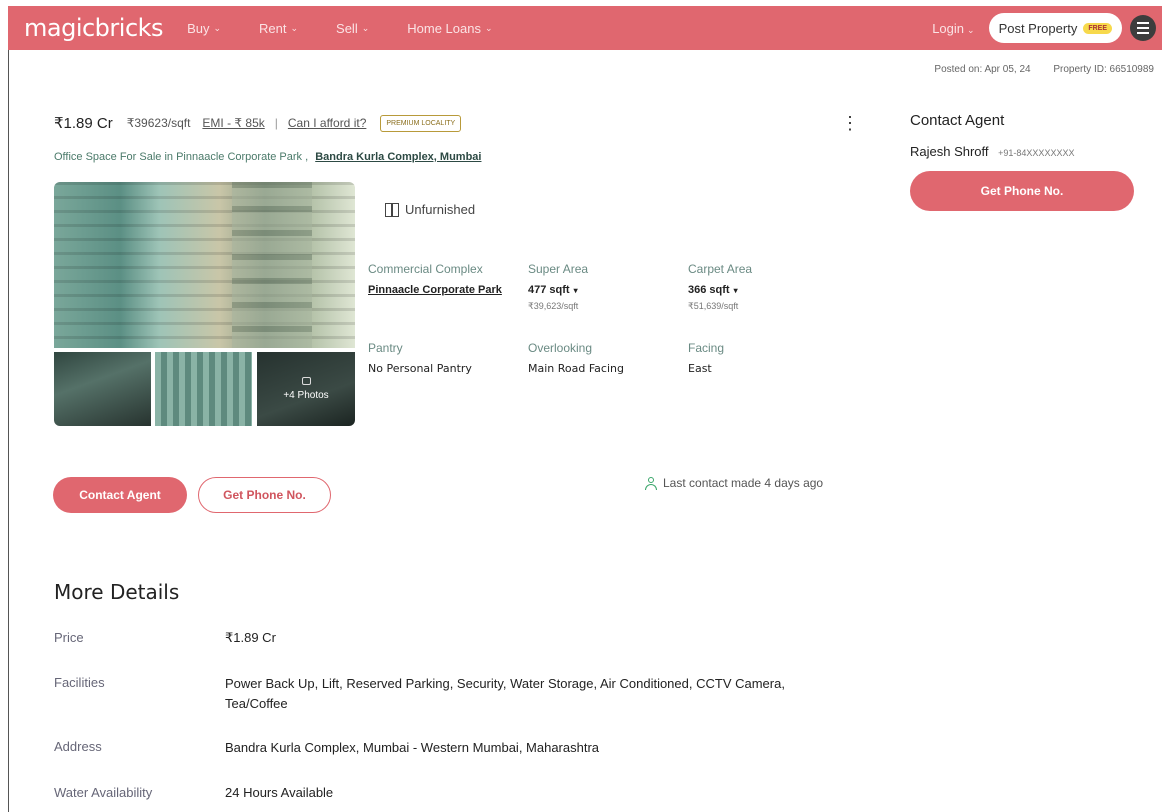 The width and height of the screenshot is (1162, 812). I want to click on nav-rent-label: Rent, so click(273, 28).